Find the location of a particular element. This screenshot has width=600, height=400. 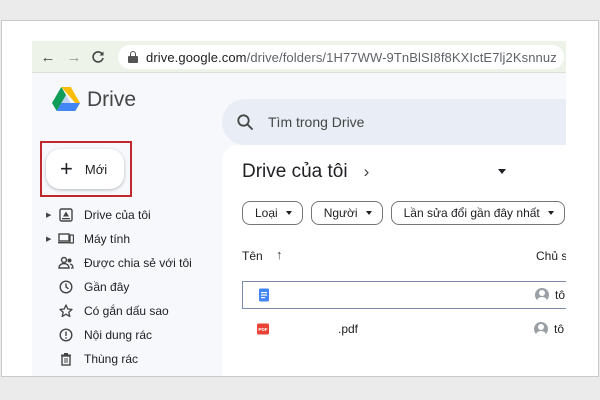

computer-icon is located at coordinates (66, 239).